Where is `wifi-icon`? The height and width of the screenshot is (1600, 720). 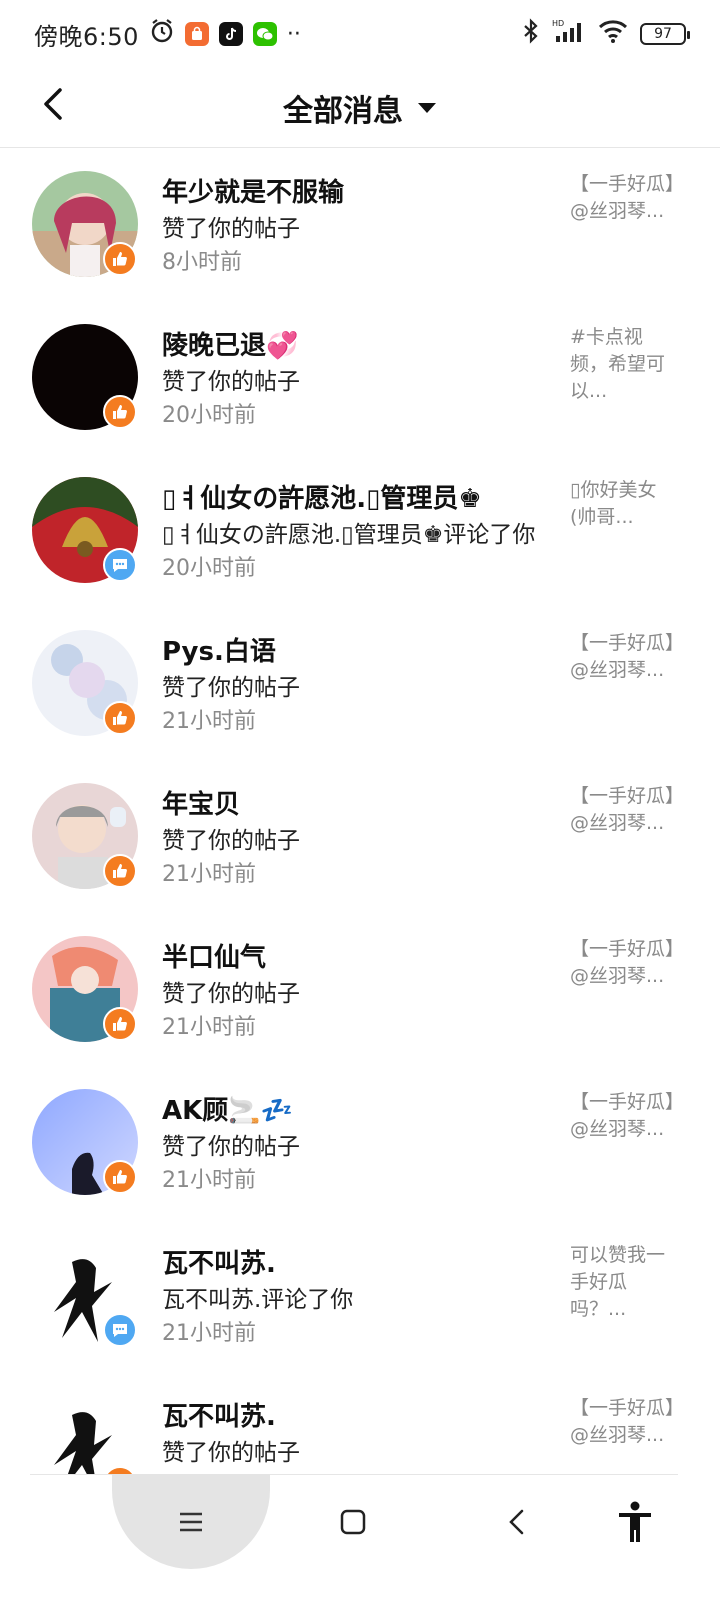
wifi-icon is located at coordinates (613, 34).